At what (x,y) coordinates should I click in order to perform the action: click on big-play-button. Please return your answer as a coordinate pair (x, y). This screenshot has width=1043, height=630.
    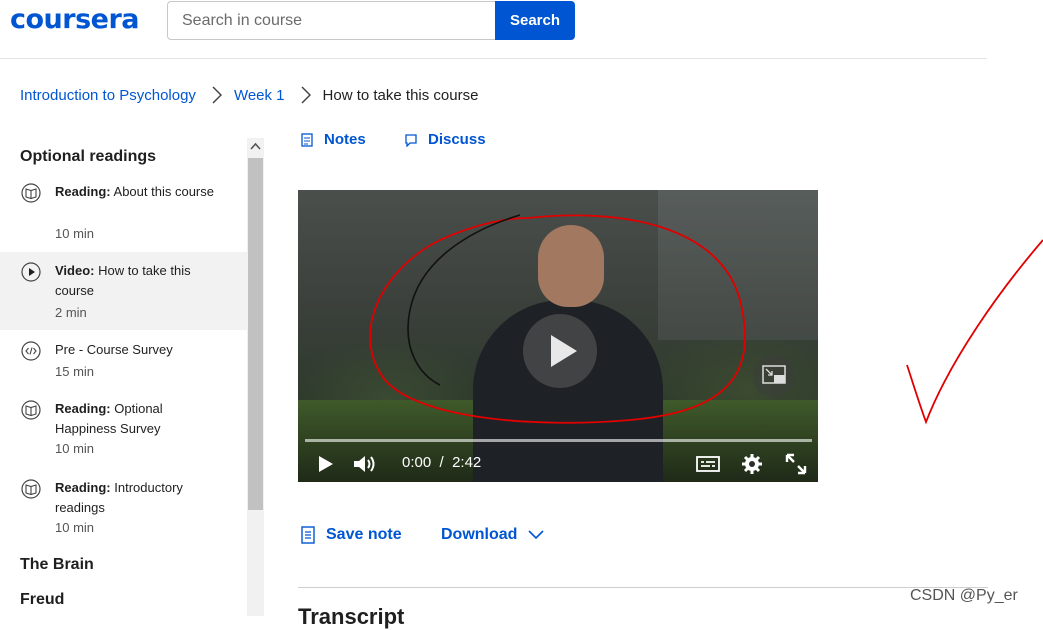
    Looking at the image, I should click on (560, 351).